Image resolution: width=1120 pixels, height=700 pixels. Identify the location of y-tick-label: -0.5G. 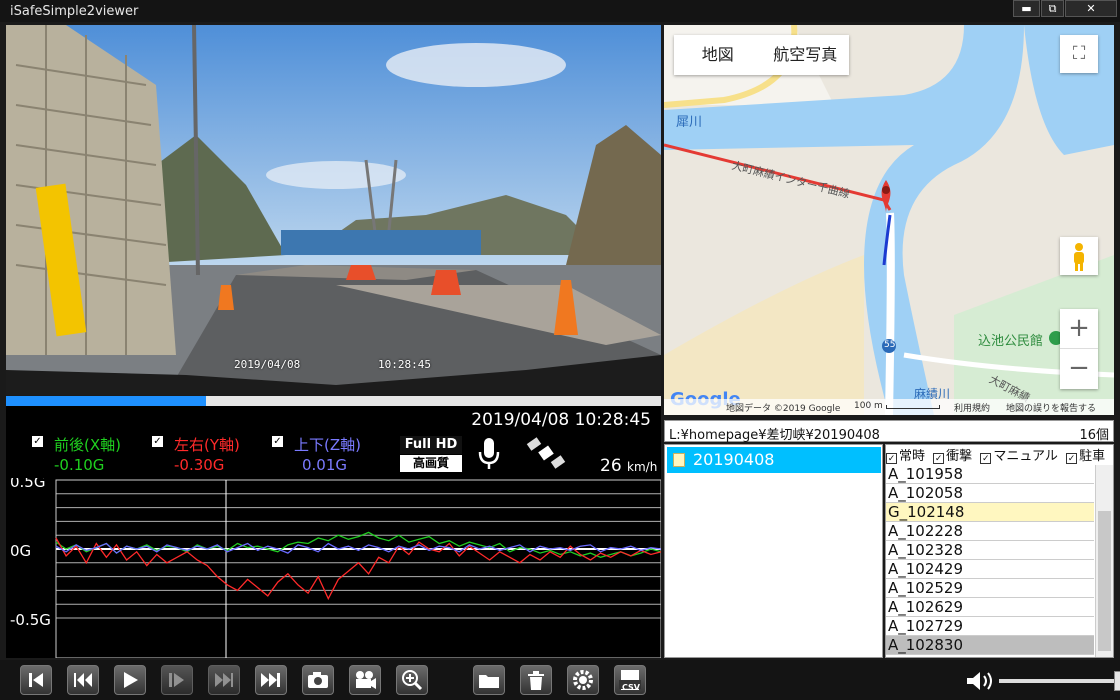
(30, 620).